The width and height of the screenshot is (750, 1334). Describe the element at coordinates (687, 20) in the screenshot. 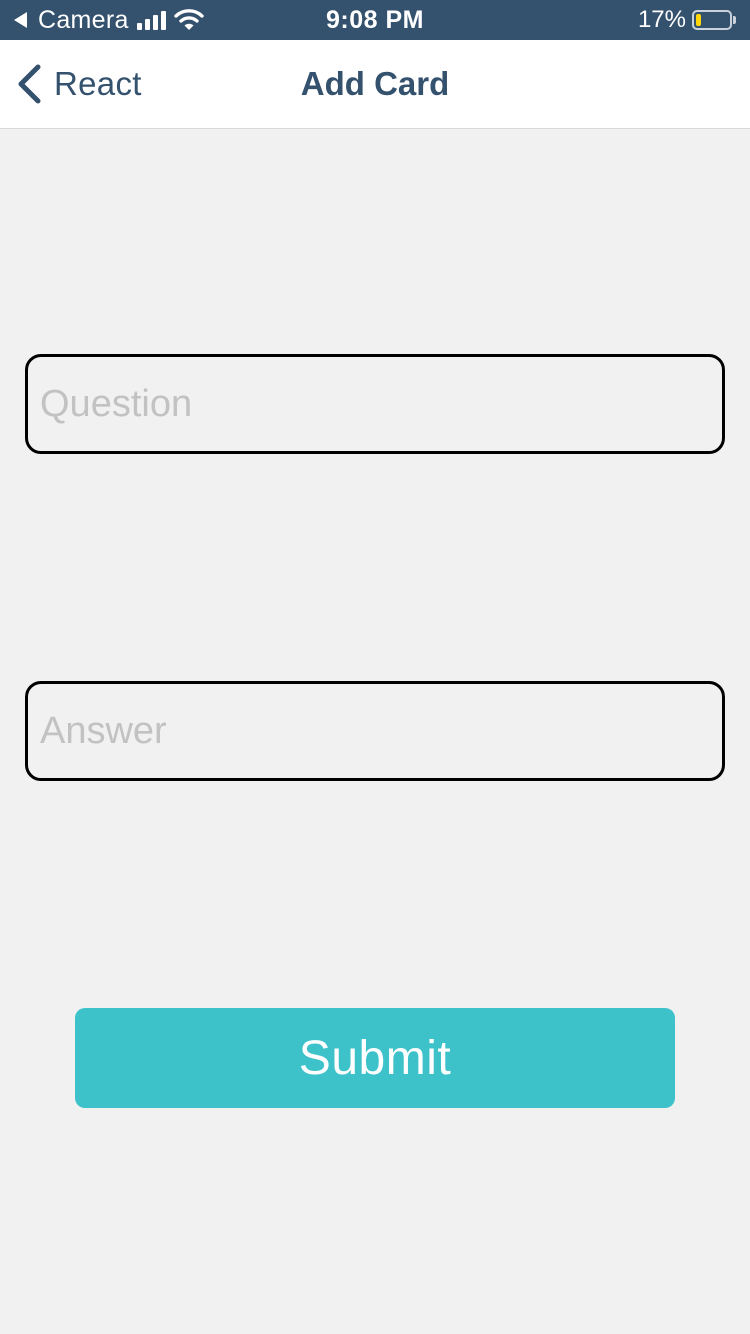

I see `status-bar-right: 17%` at that location.